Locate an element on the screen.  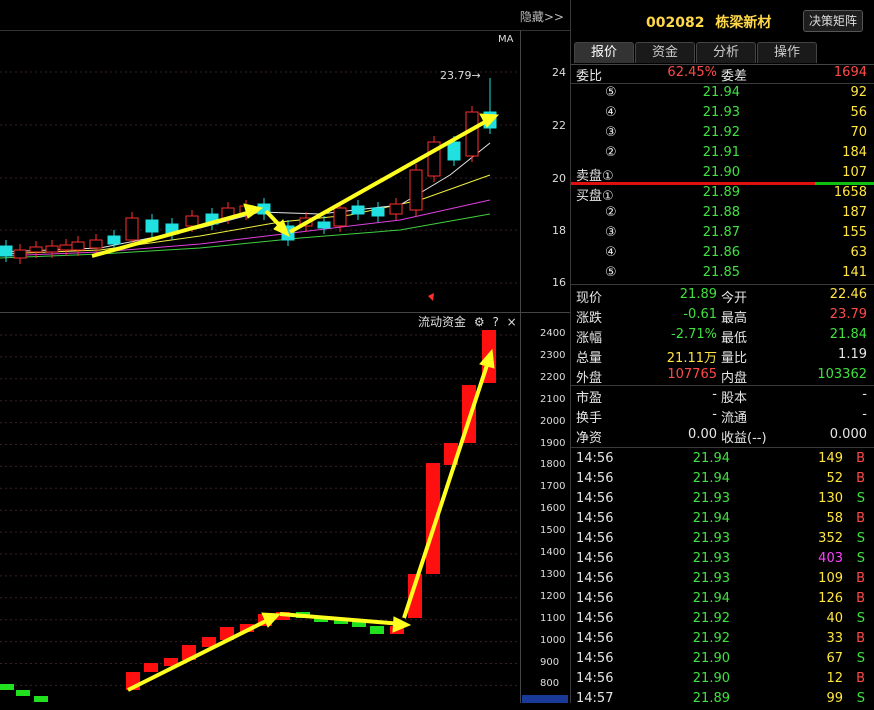
stat-value: -2.71% is located at coordinates (694, 334).